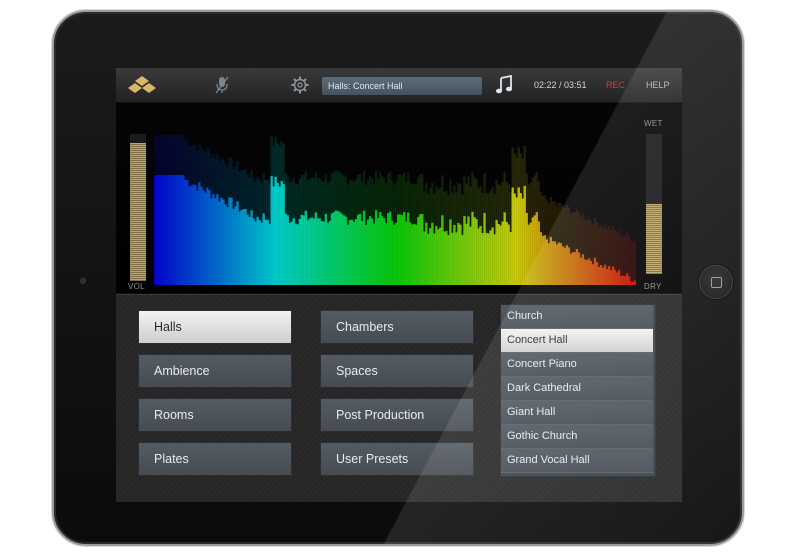 Image resolution: width=800 pixels, height=560 pixels. What do you see at coordinates (397, 459) in the screenshot?
I see `category-button-user-presets: User Presets` at bounding box center [397, 459].